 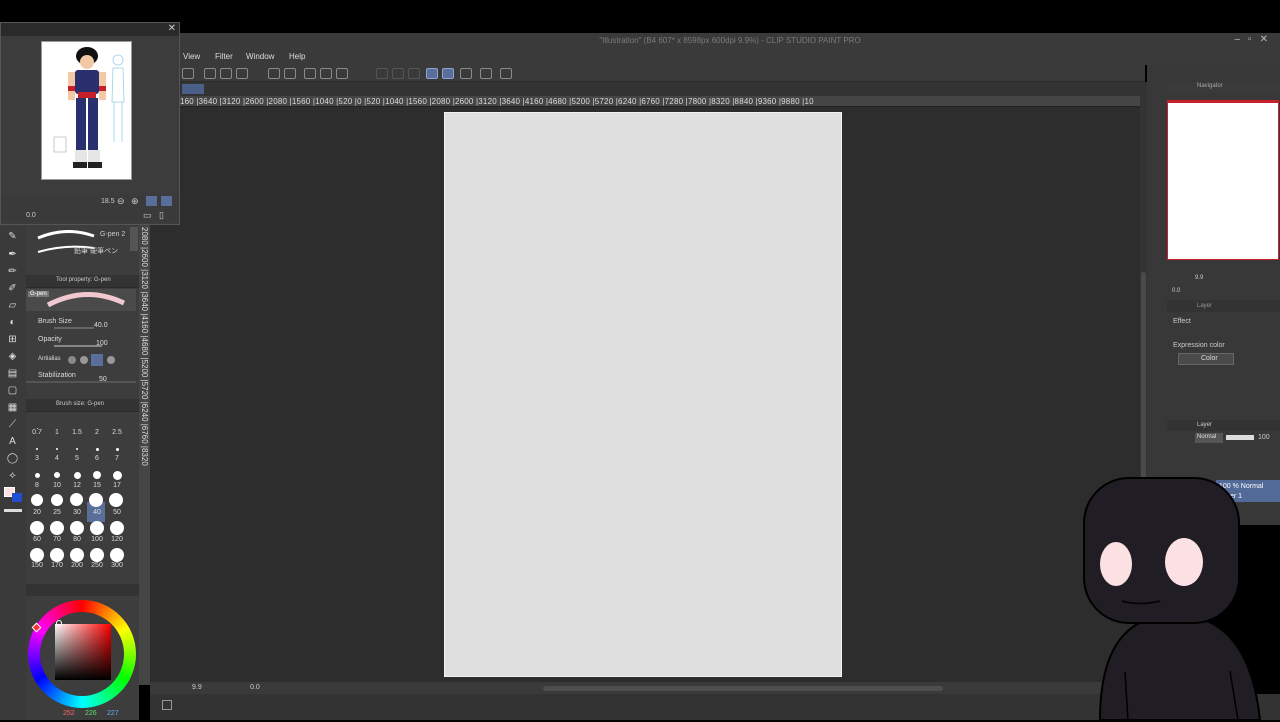 What do you see at coordinates (78, 346) in the screenshot?
I see `opacity-slider` at bounding box center [78, 346].